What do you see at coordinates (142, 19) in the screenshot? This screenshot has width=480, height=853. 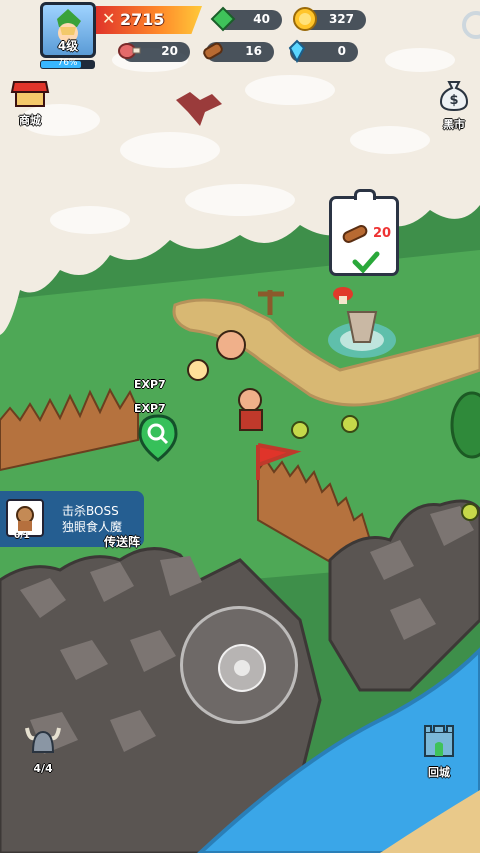 I see `combat-power-value: 2715` at bounding box center [142, 19].